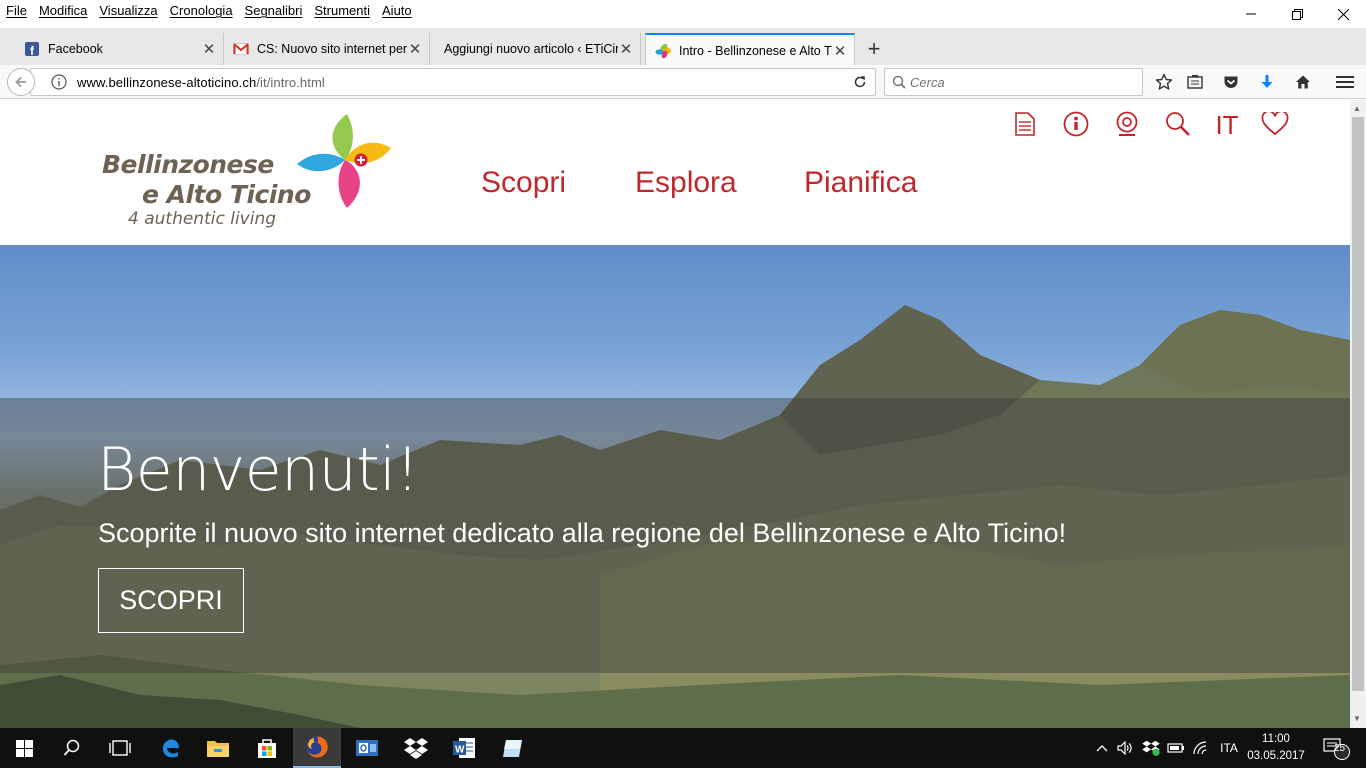 The width and height of the screenshot is (1366, 768). Describe the element at coordinates (1195, 82) in the screenshot. I see `reading-list-icon` at that location.